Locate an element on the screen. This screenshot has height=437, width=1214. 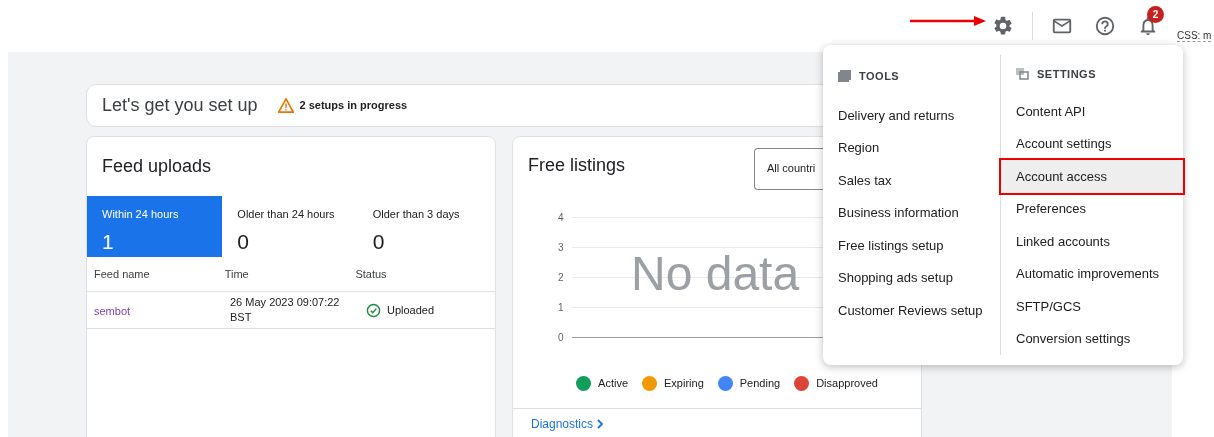
column-header: Status is located at coordinates (371, 274).